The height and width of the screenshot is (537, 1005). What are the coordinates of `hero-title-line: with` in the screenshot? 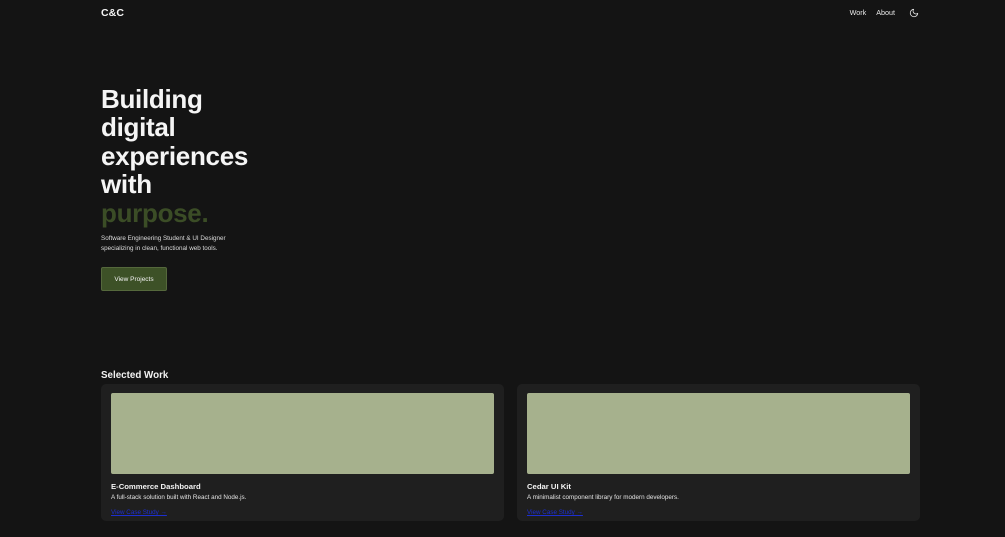 It's located at (126, 184).